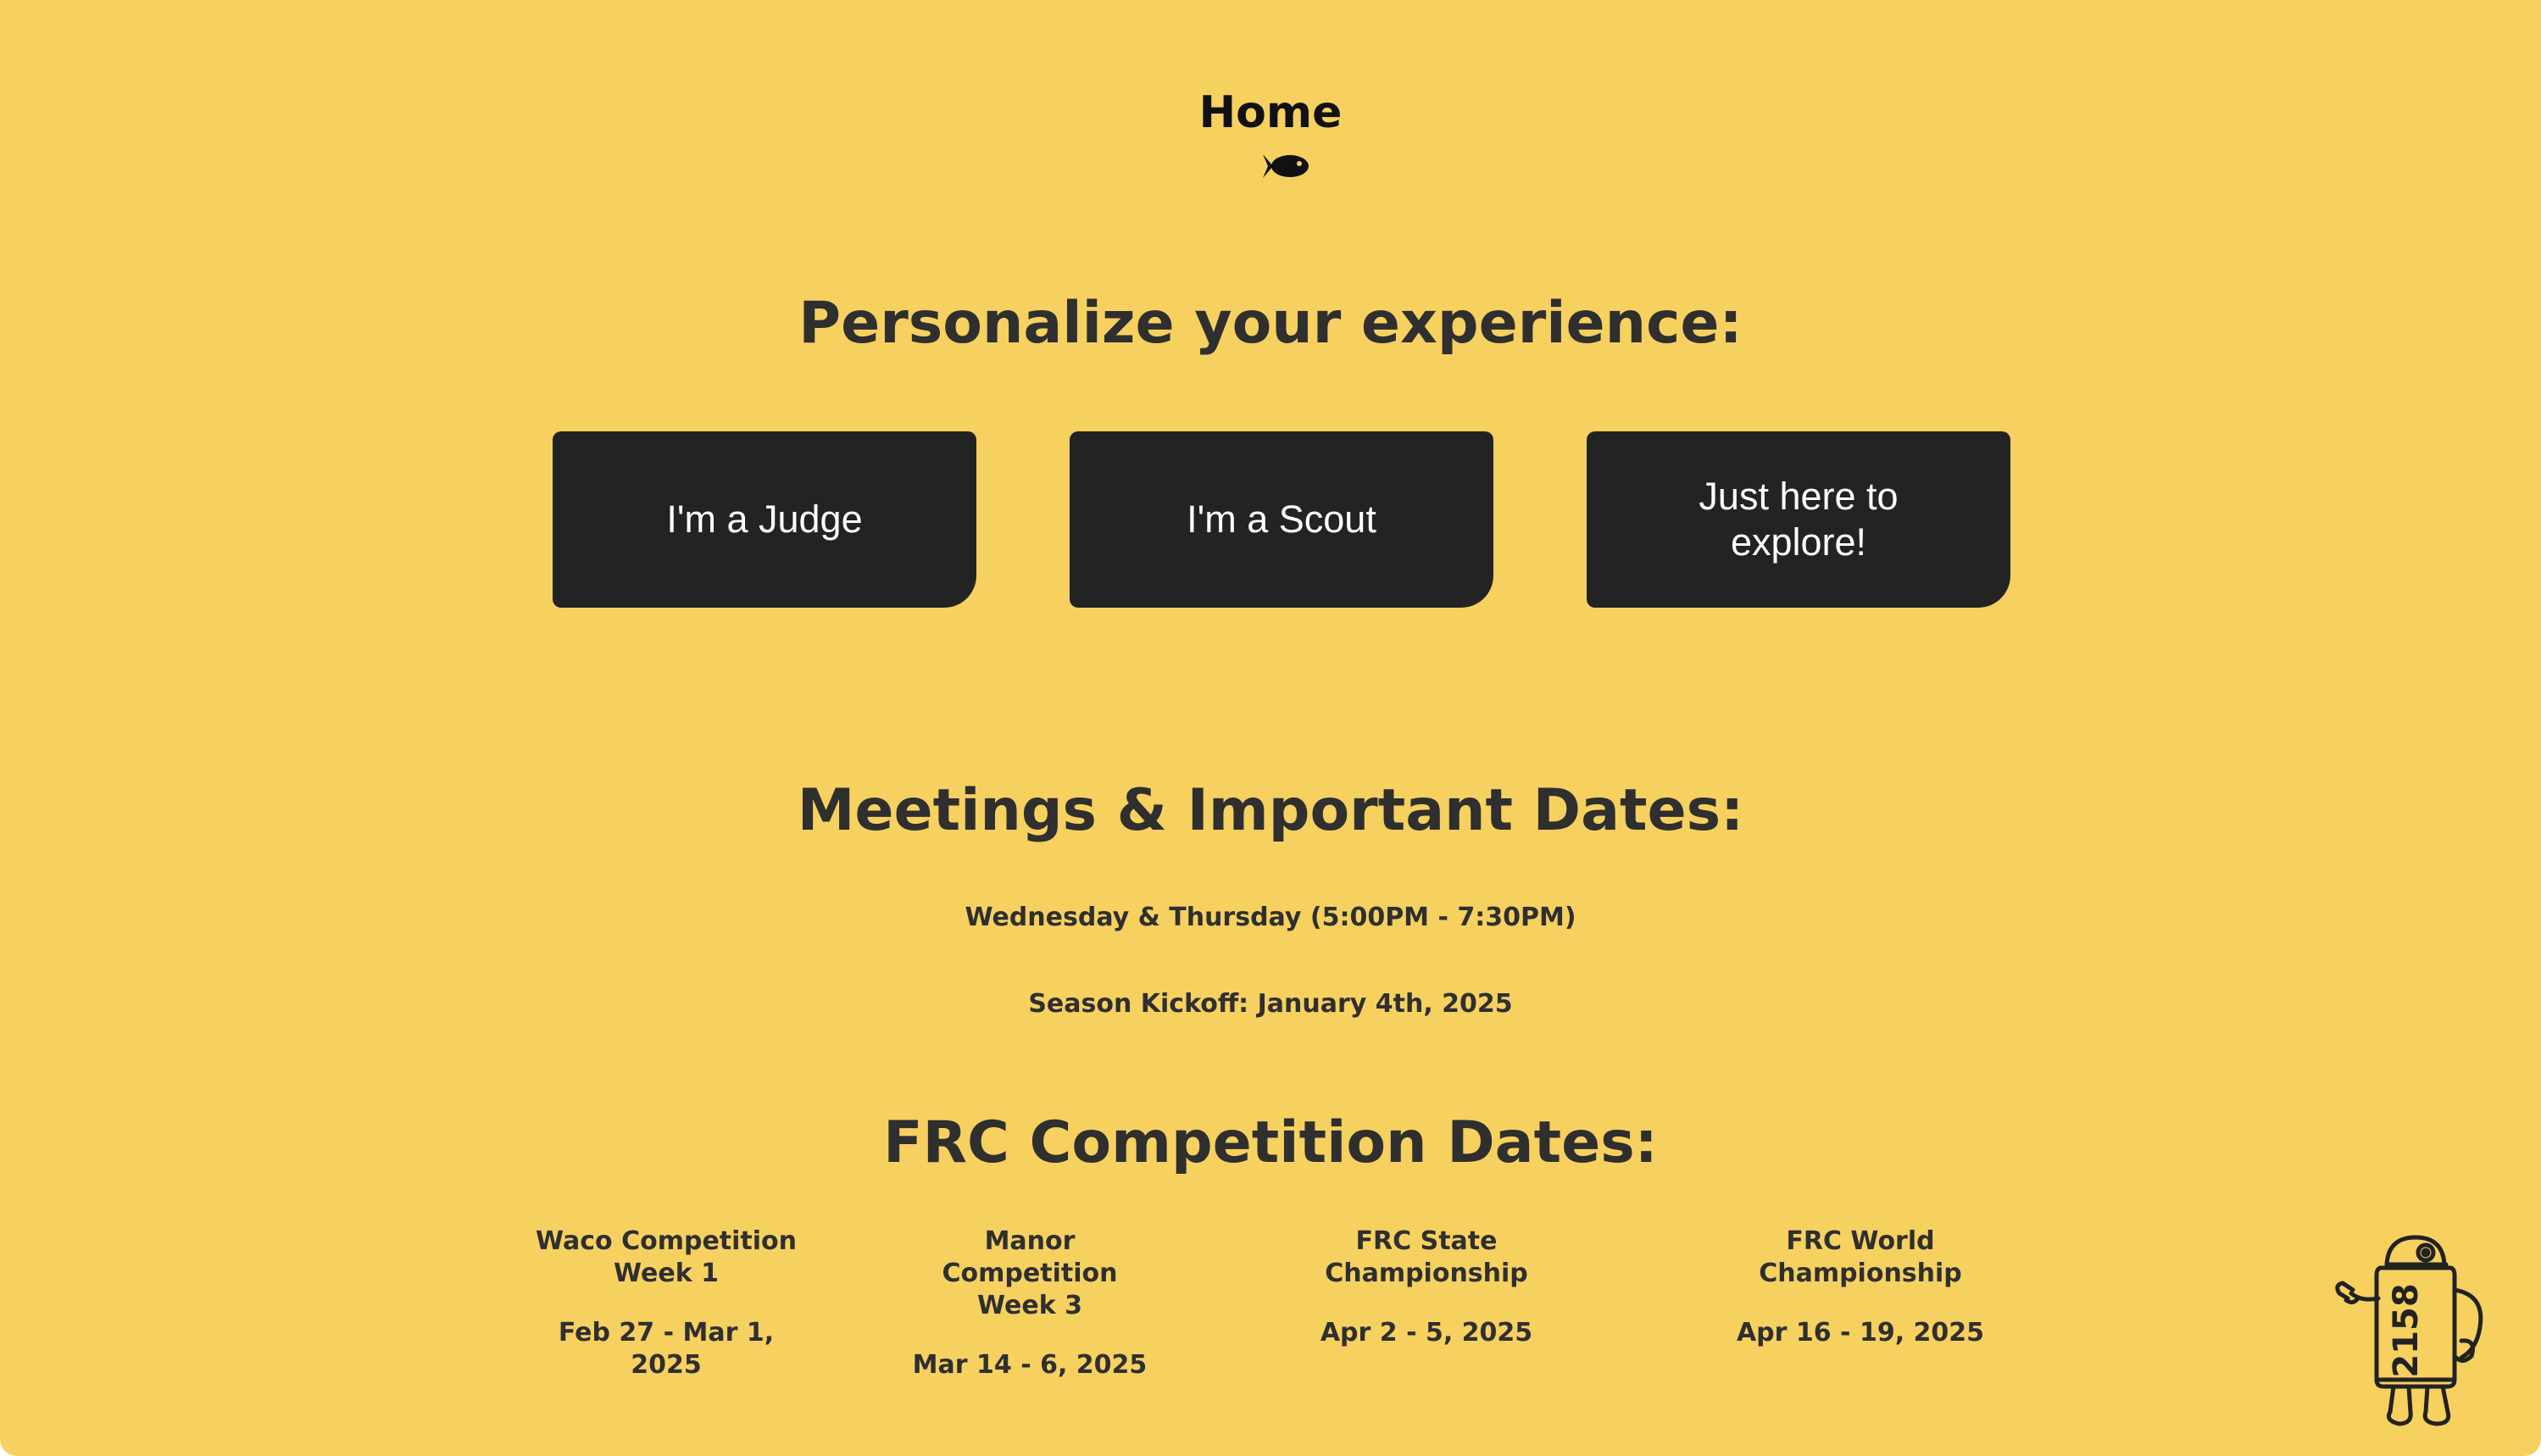  Describe the element at coordinates (1030, 1273) in the screenshot. I see `competition-name: Manor Competition Week 3` at that location.